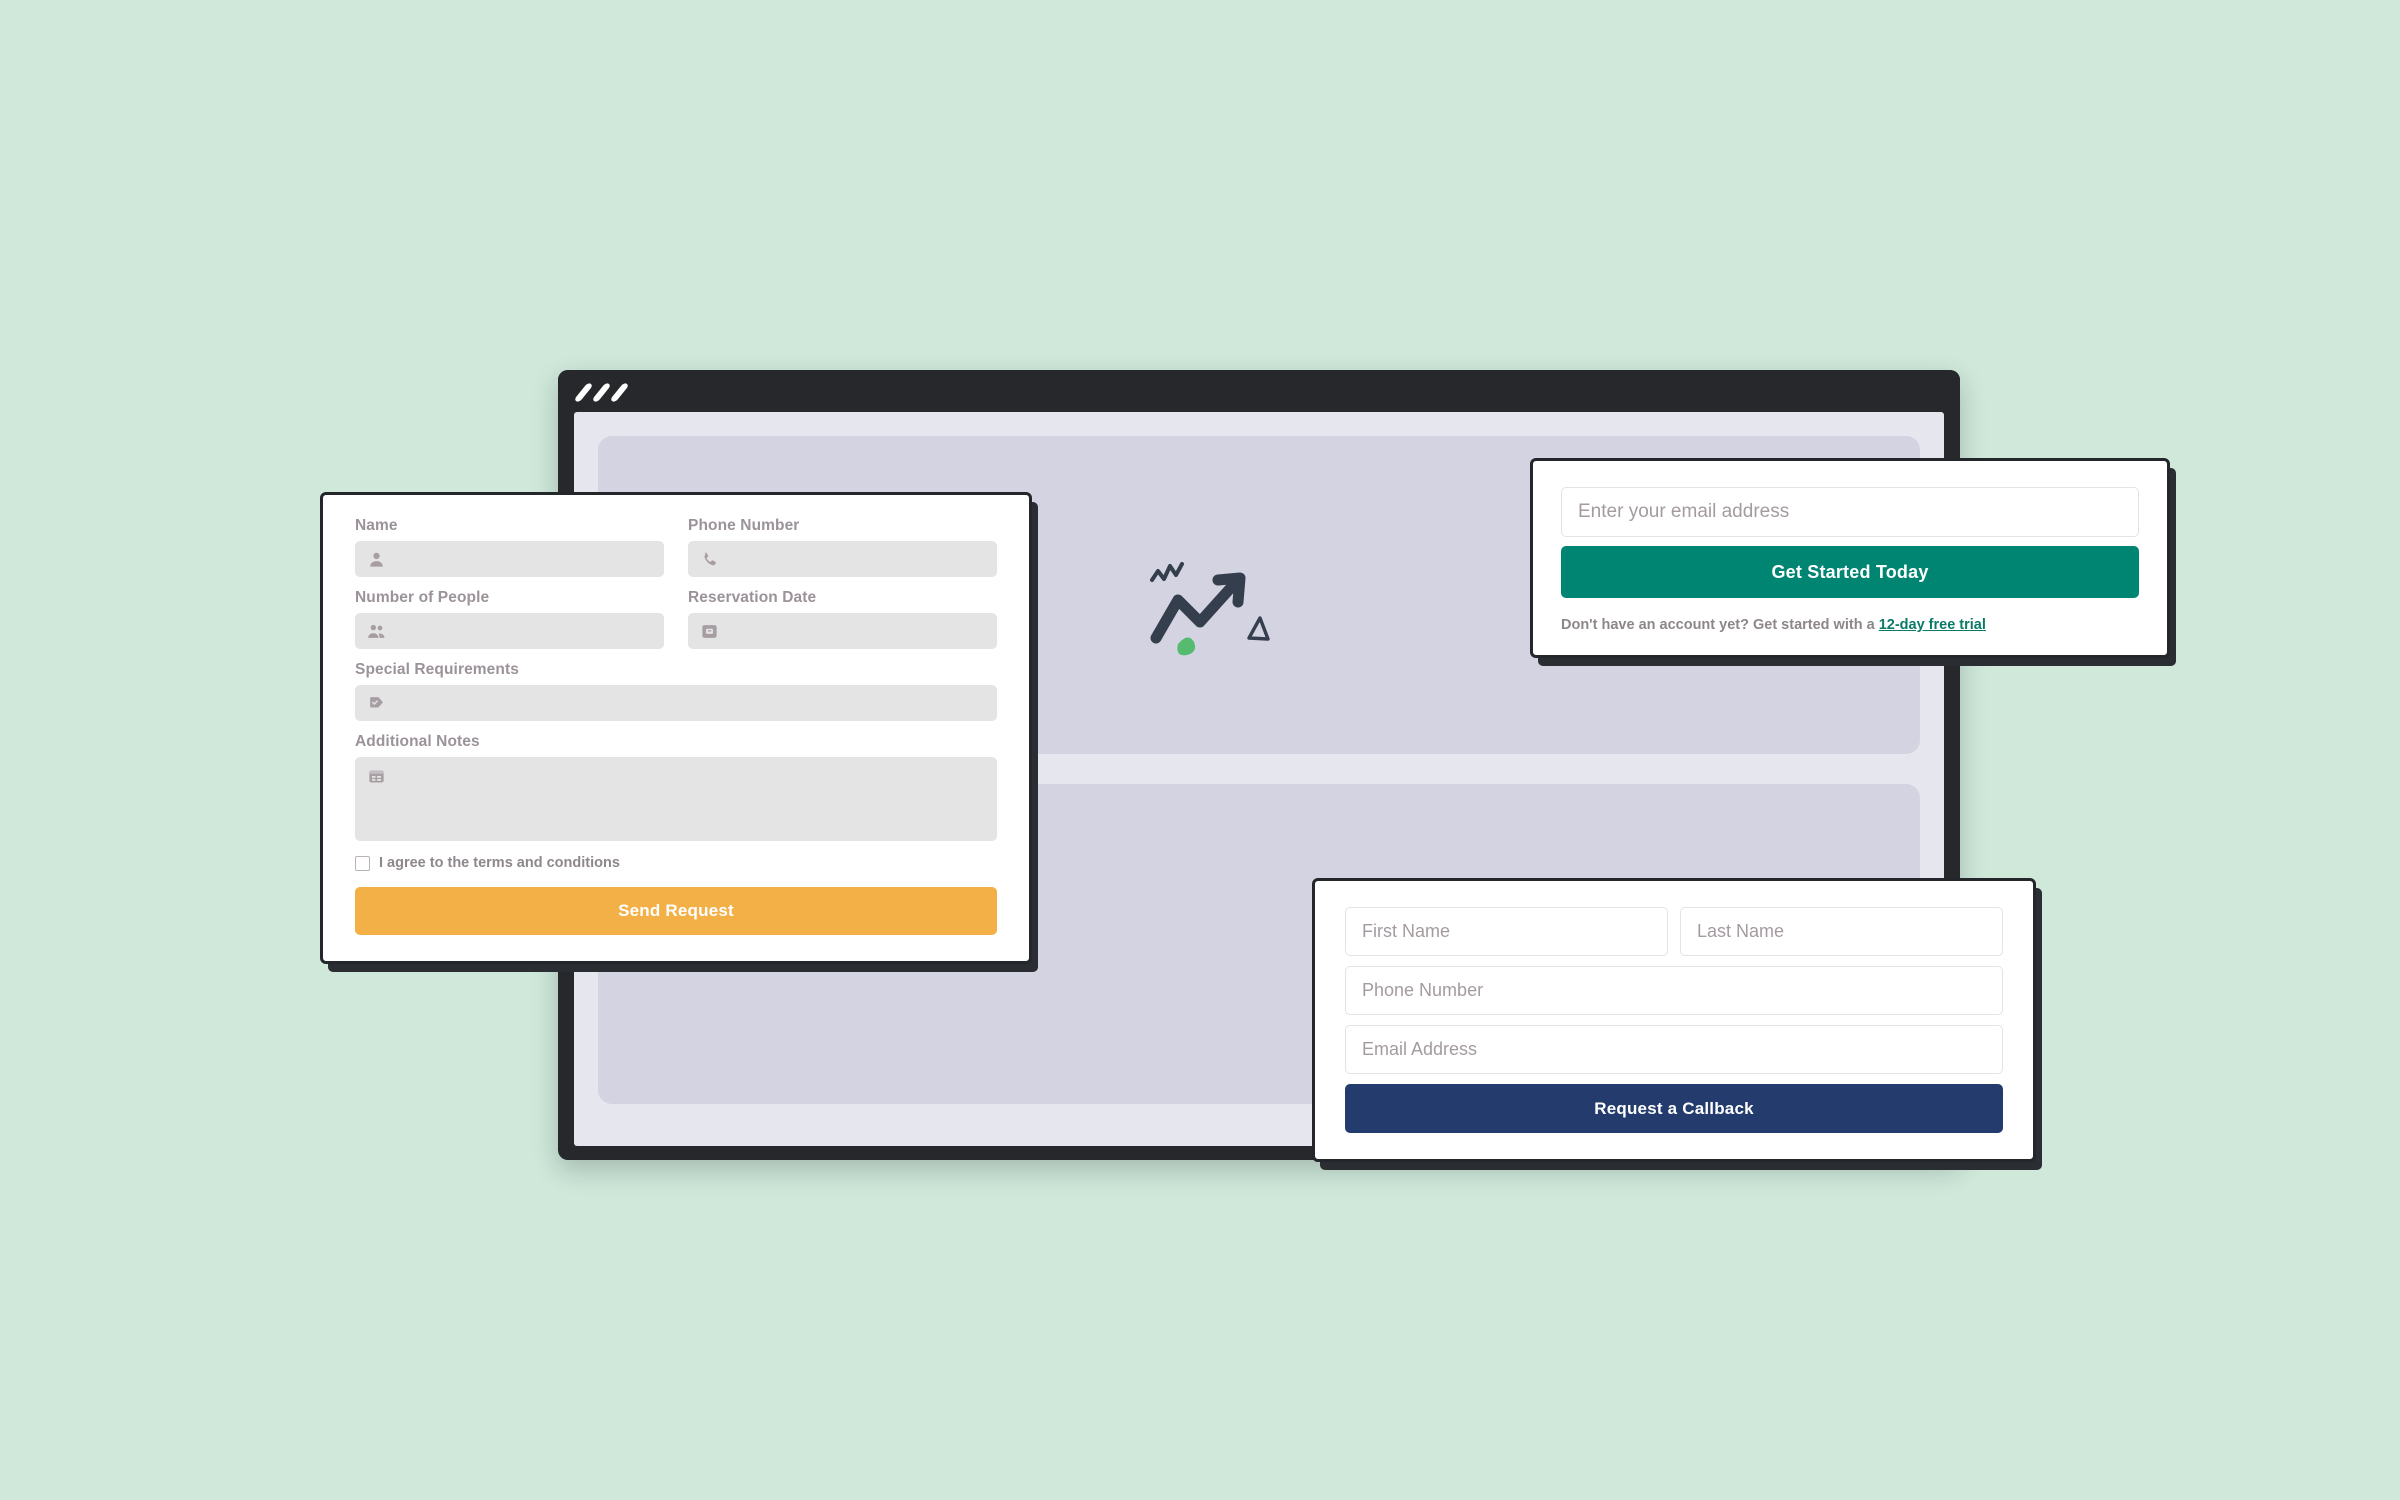  I want to click on field-additional-notes: Additional Notes, so click(676, 787).